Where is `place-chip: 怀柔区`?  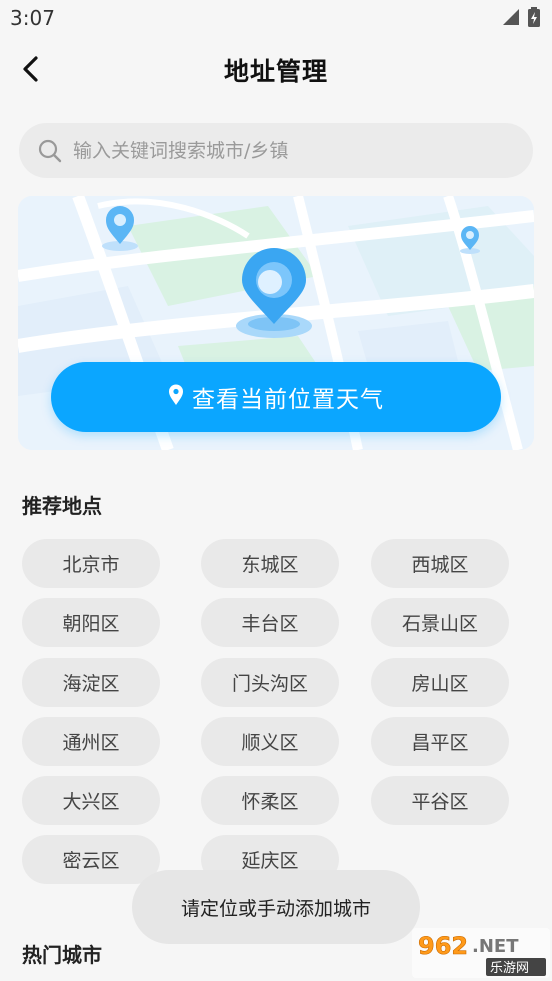 place-chip: 怀柔区 is located at coordinates (270, 800).